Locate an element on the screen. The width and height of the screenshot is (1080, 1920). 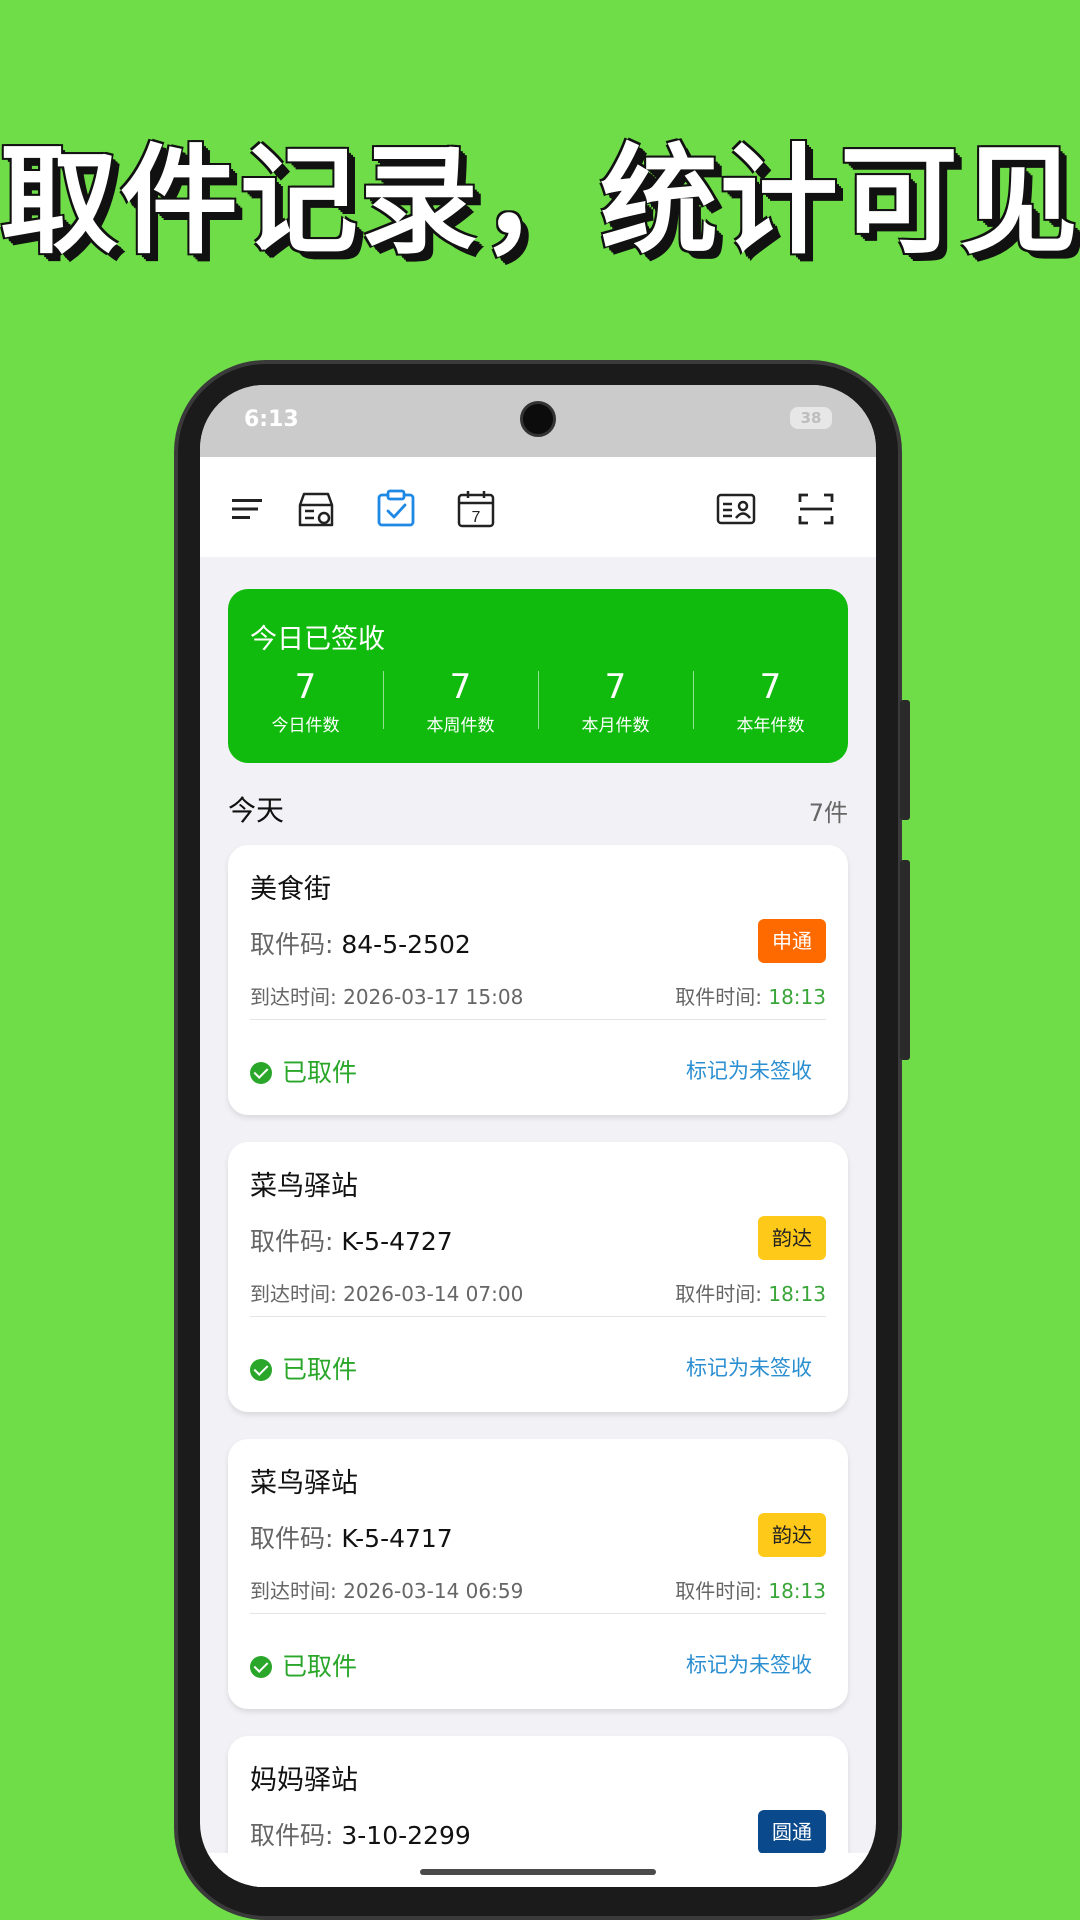
pickup-code: 取件码: K-5-4727 is located at coordinates (351, 1240).